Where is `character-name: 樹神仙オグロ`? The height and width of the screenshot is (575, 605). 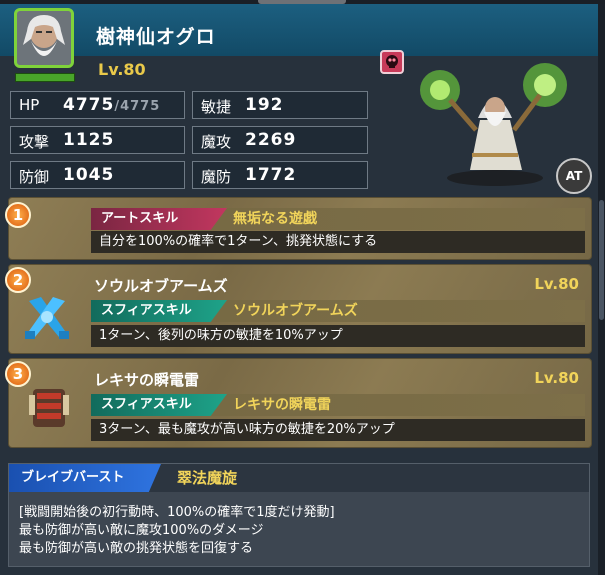 character-name: 樹神仙オグロ is located at coordinates (156, 37).